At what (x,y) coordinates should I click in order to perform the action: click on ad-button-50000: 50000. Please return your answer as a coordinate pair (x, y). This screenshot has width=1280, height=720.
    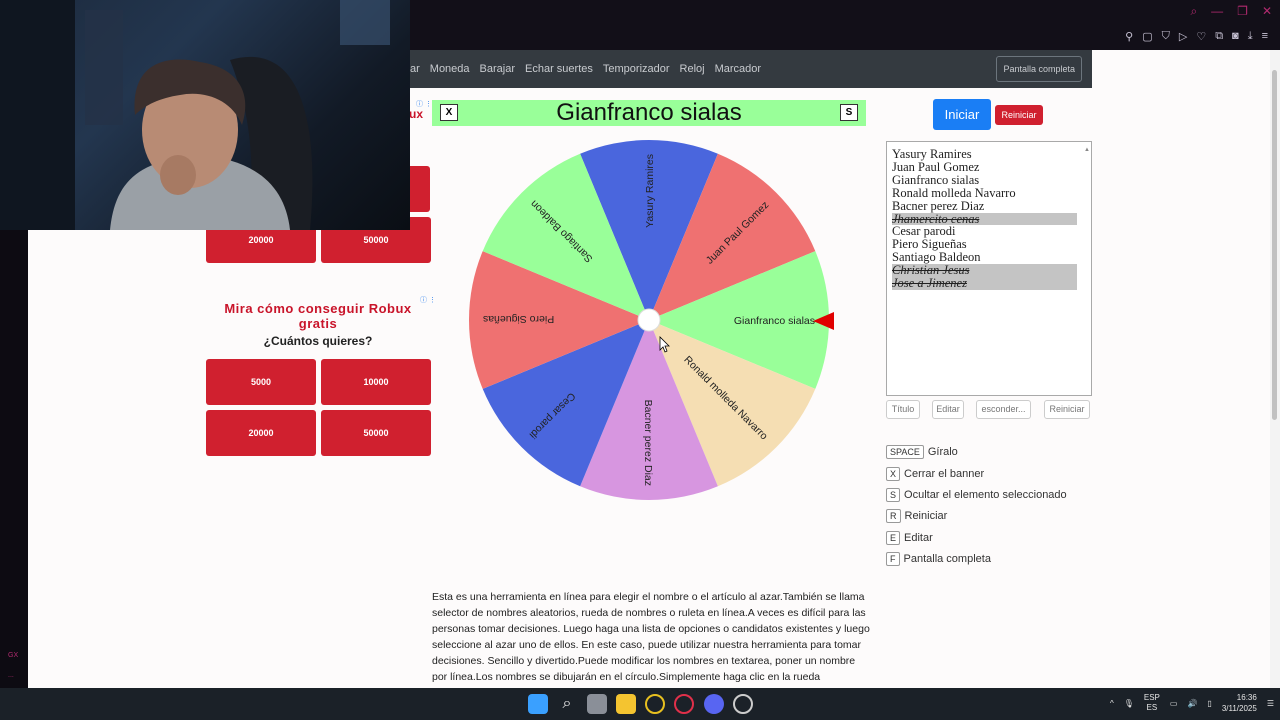
    Looking at the image, I should click on (376, 433).